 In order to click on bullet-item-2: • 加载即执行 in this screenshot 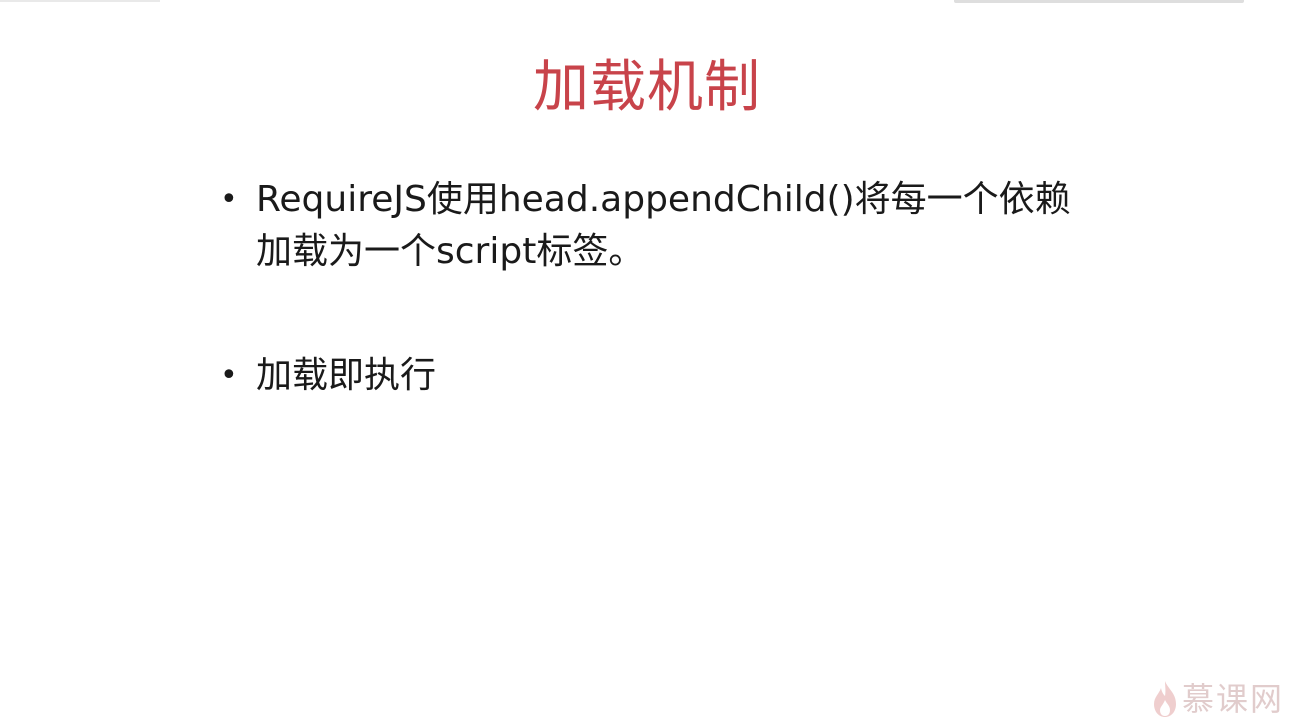, I will do `click(658, 376)`.